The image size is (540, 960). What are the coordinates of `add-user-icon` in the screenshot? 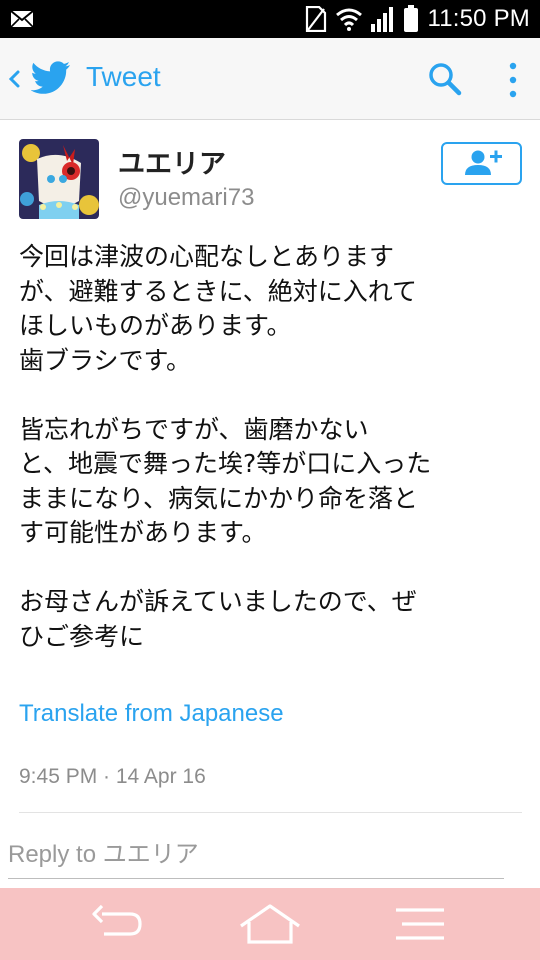 It's located at (483, 162).